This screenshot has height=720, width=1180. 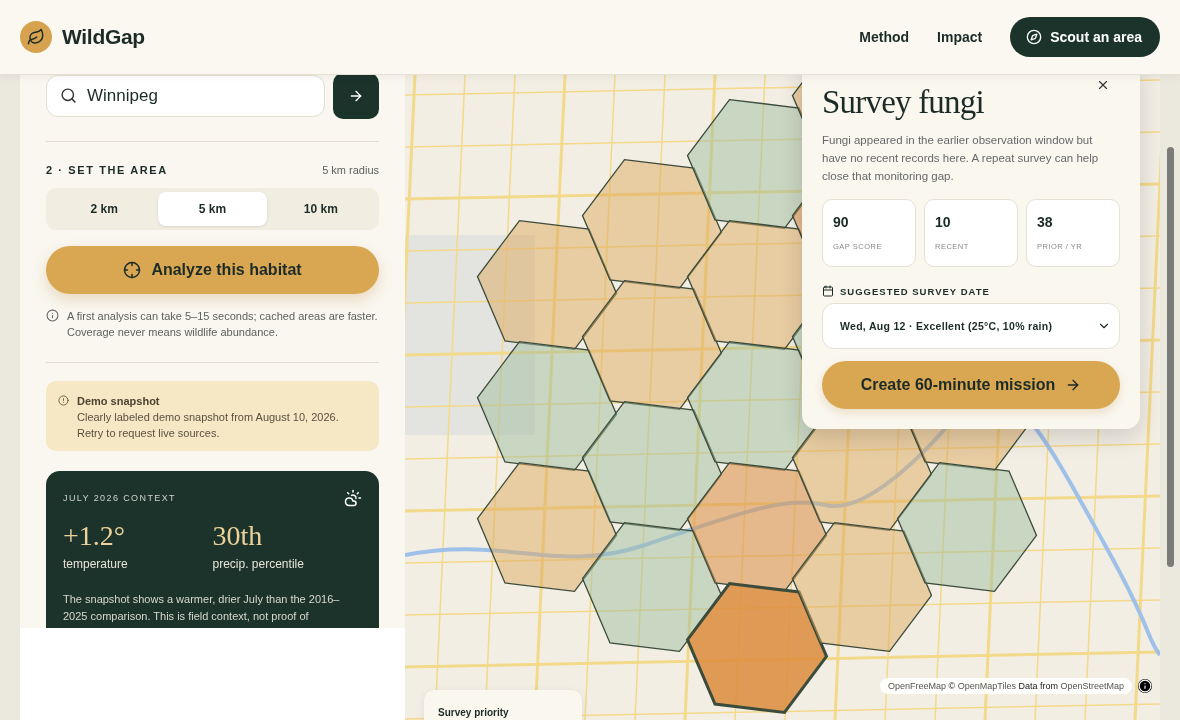 What do you see at coordinates (986, 686) in the screenshot?
I see `attribution-link: OpenMapTiles` at bounding box center [986, 686].